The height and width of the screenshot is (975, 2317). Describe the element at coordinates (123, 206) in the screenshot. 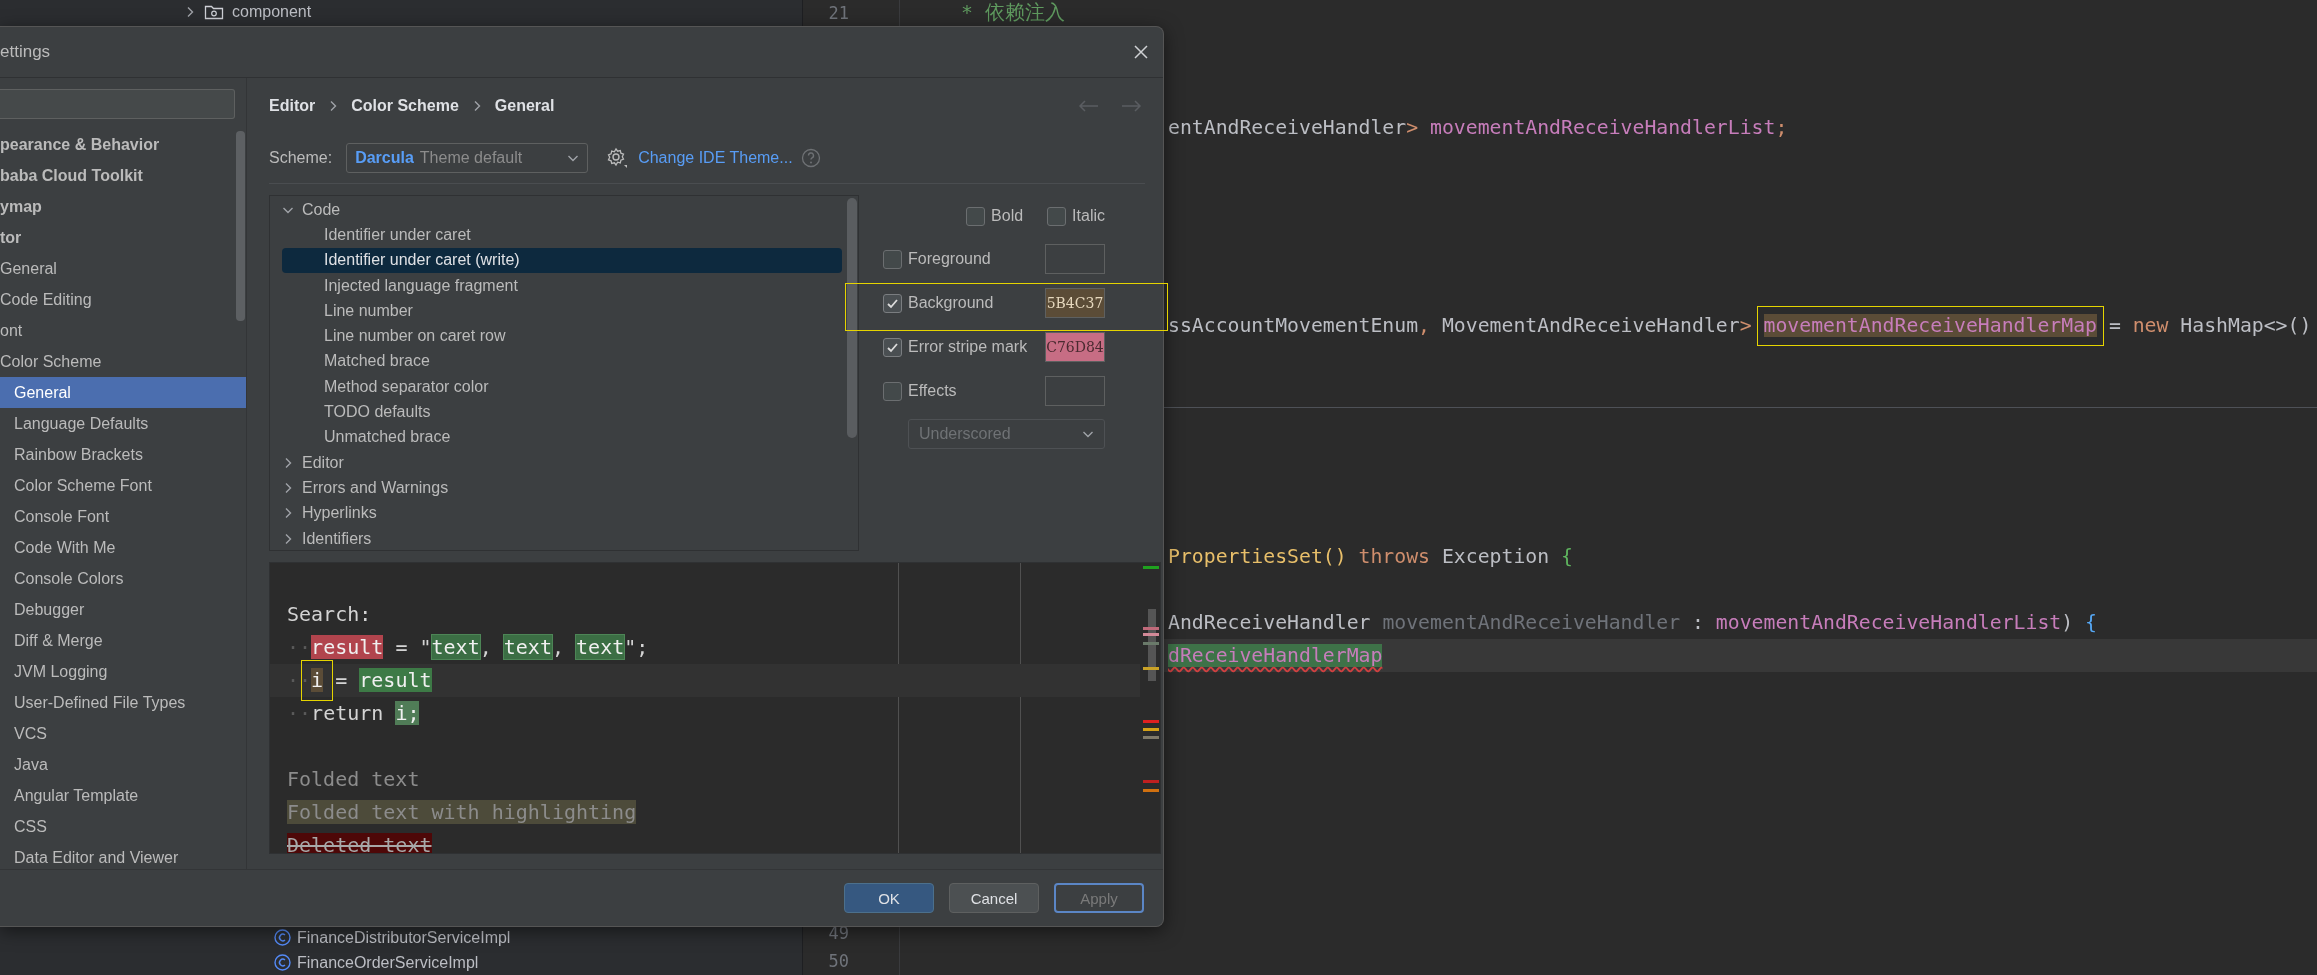

I see `sidebar-item: ymap` at that location.